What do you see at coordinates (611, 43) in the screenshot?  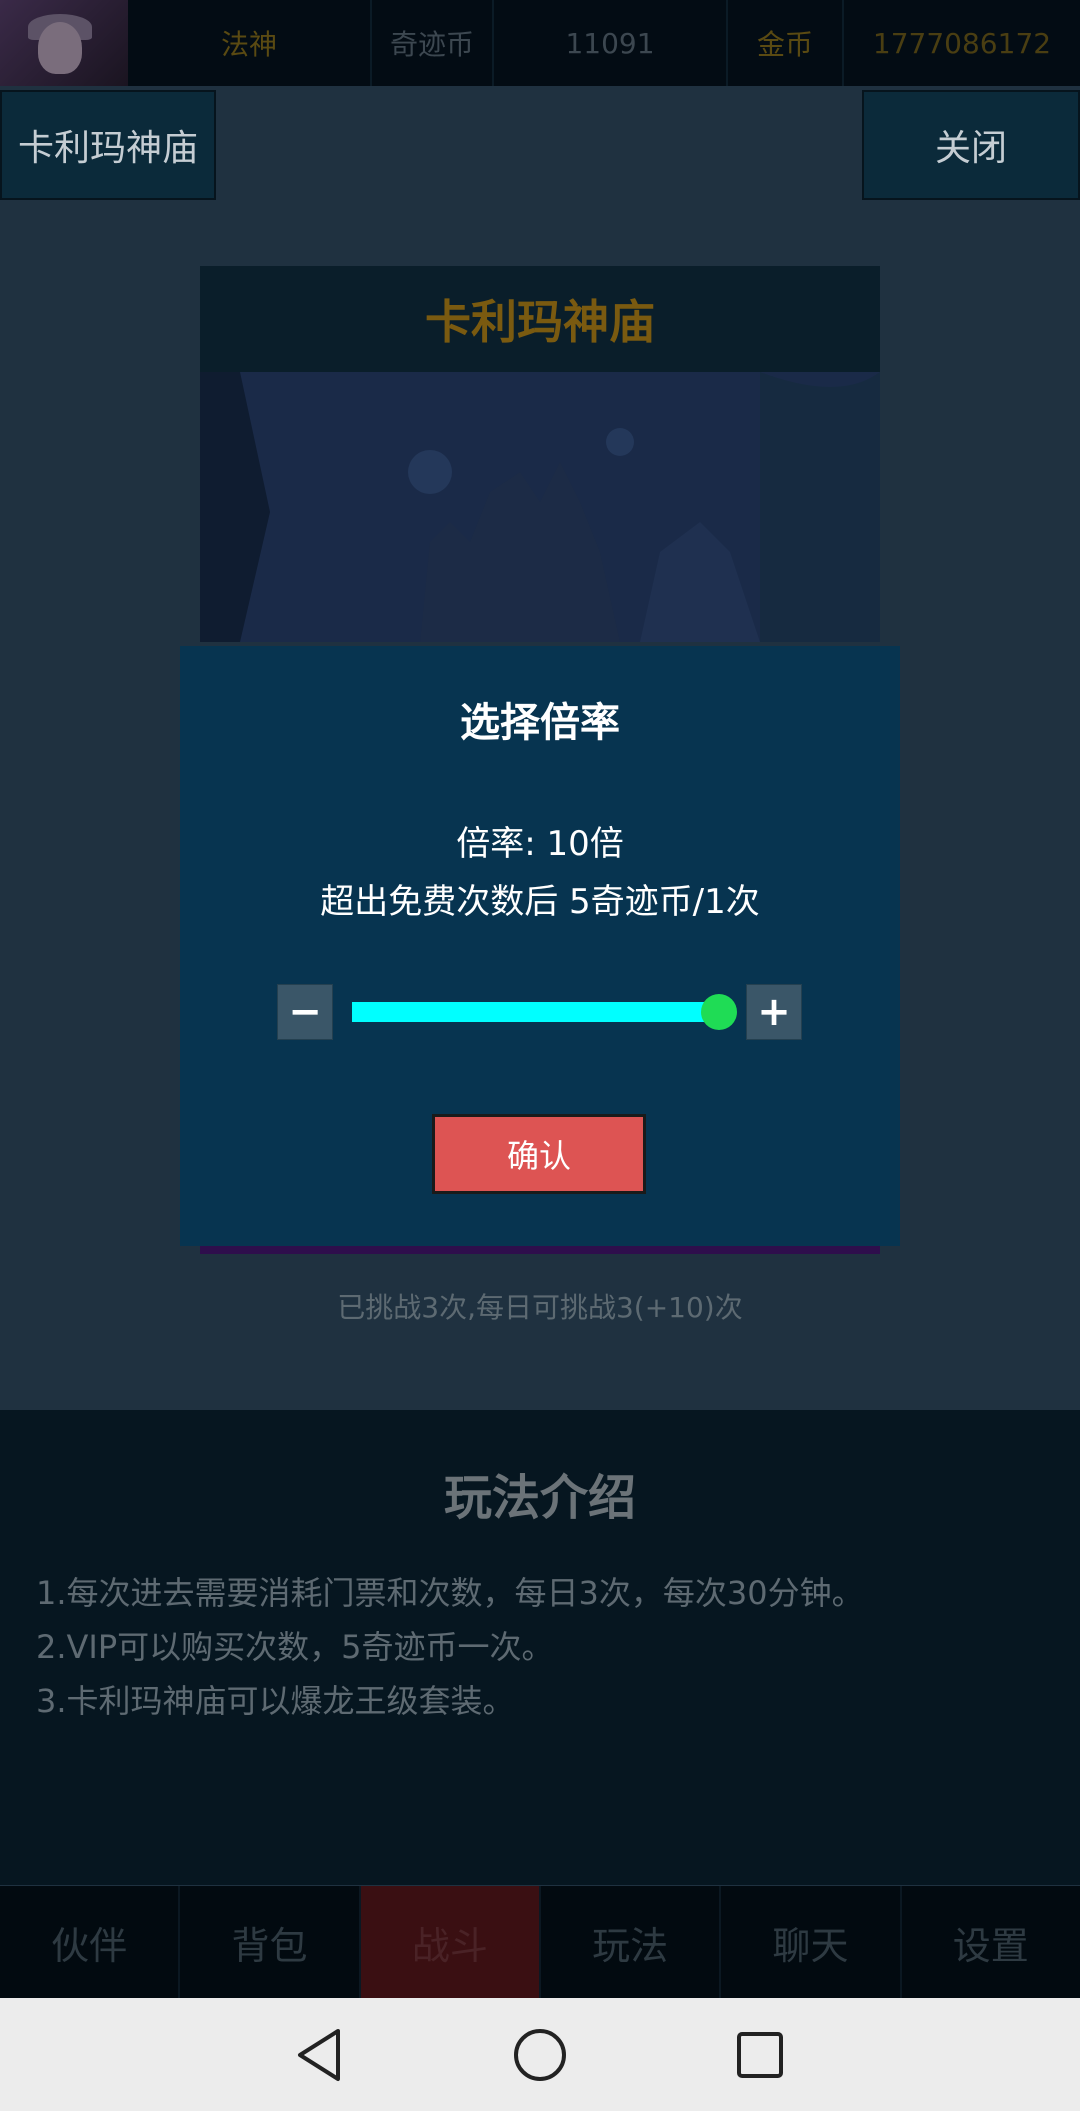 I see `miracle-coin-value: 11091` at bounding box center [611, 43].